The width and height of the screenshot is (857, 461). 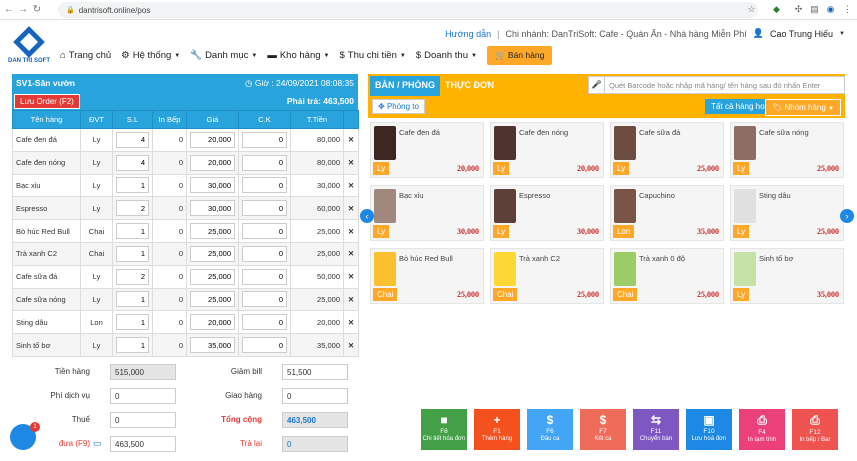 I want to click on product-group-button: 🏷 Nhóm hàng ▼, so click(x=803, y=107).